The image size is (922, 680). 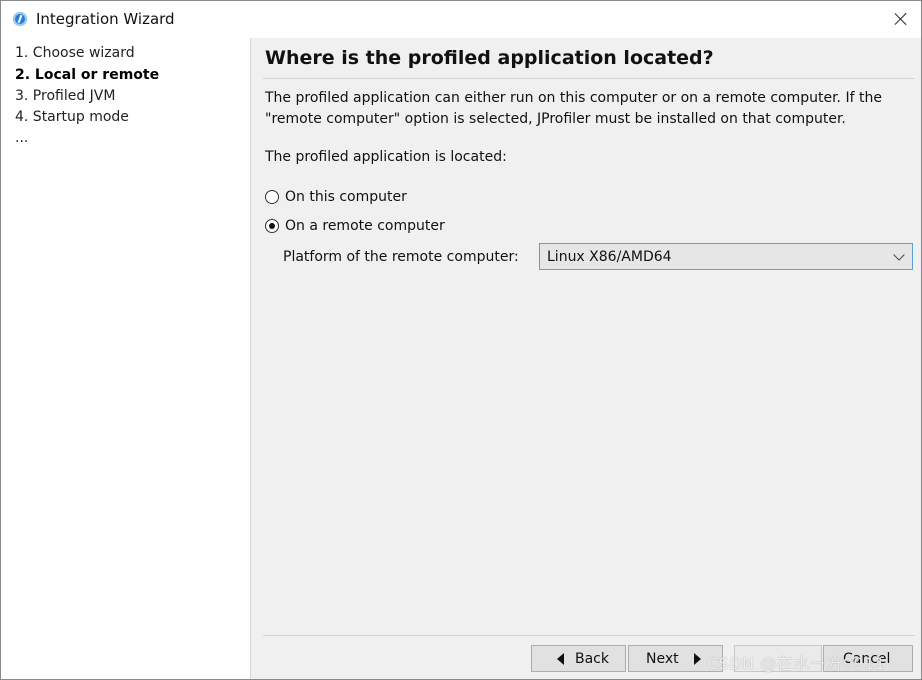 What do you see at coordinates (662, 659) in the screenshot?
I see `next-button-label: Next` at bounding box center [662, 659].